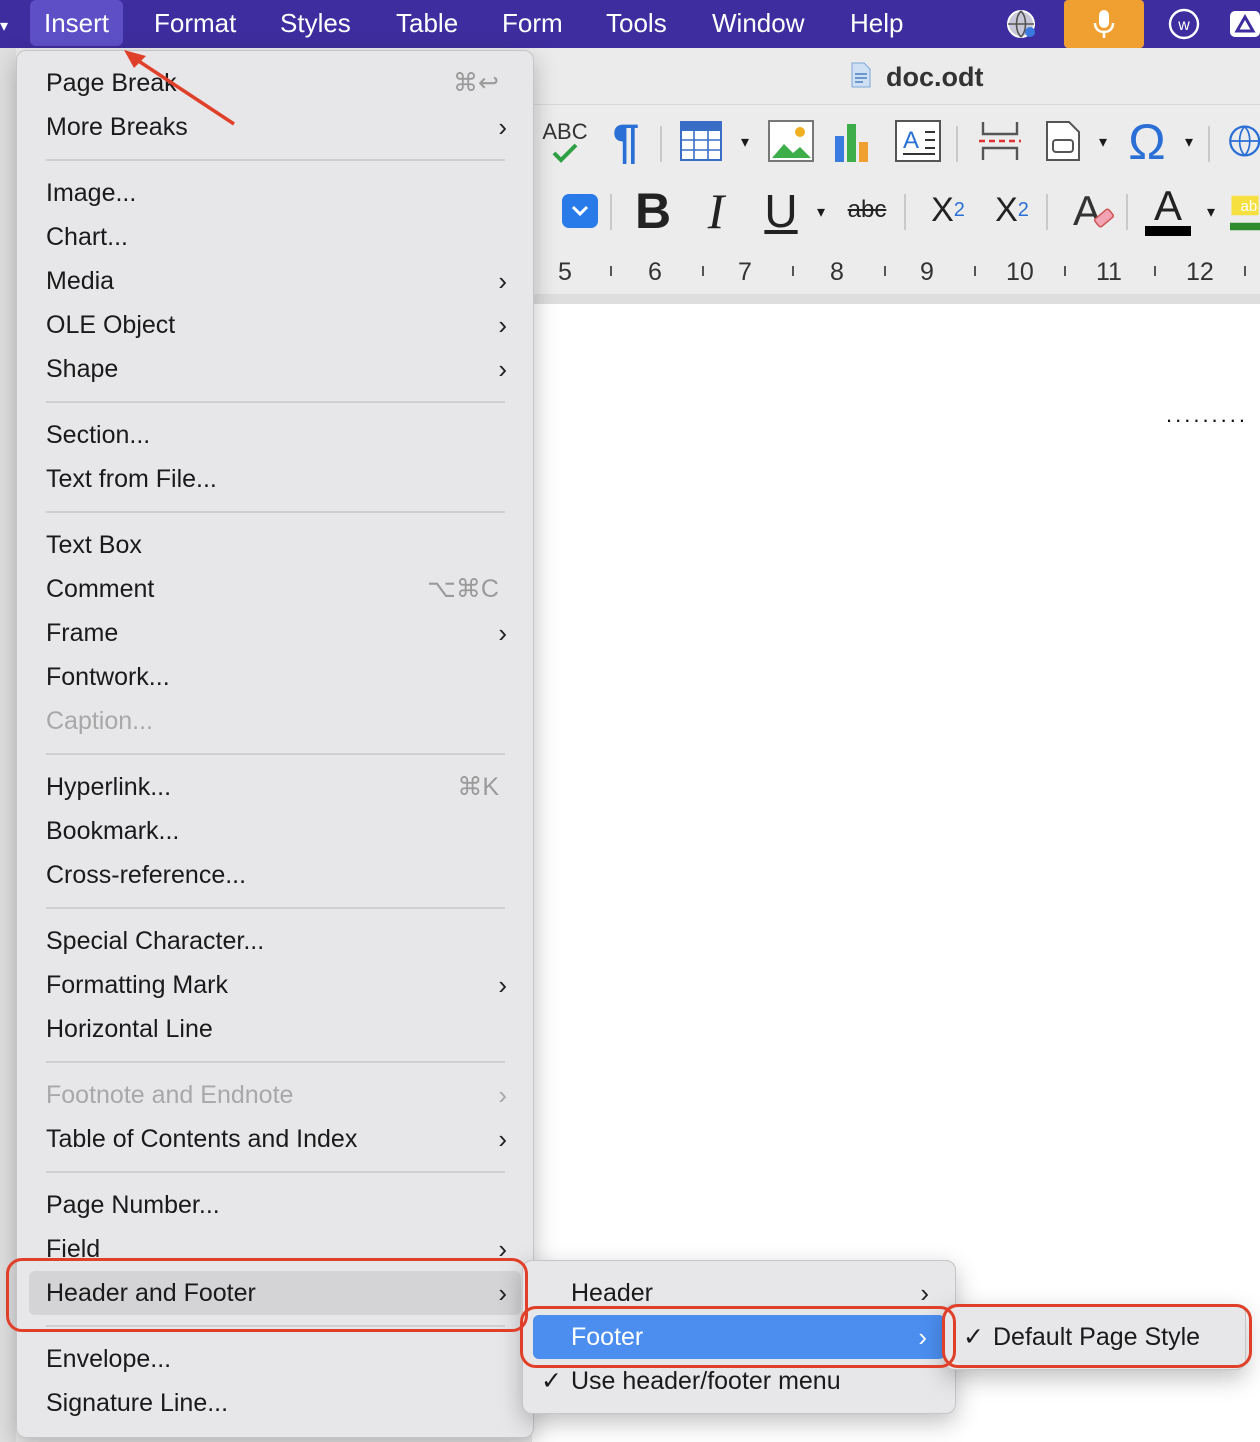 The width and height of the screenshot is (1260, 1442). I want to click on shortcut-label: ⌘K, so click(478, 787).